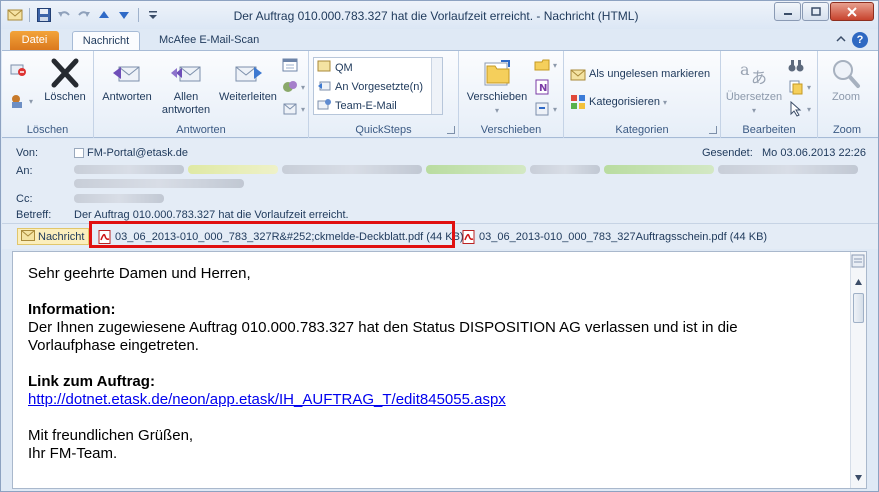  Describe the element at coordinates (15, 15) in the screenshot. I see `mail-icon` at that location.